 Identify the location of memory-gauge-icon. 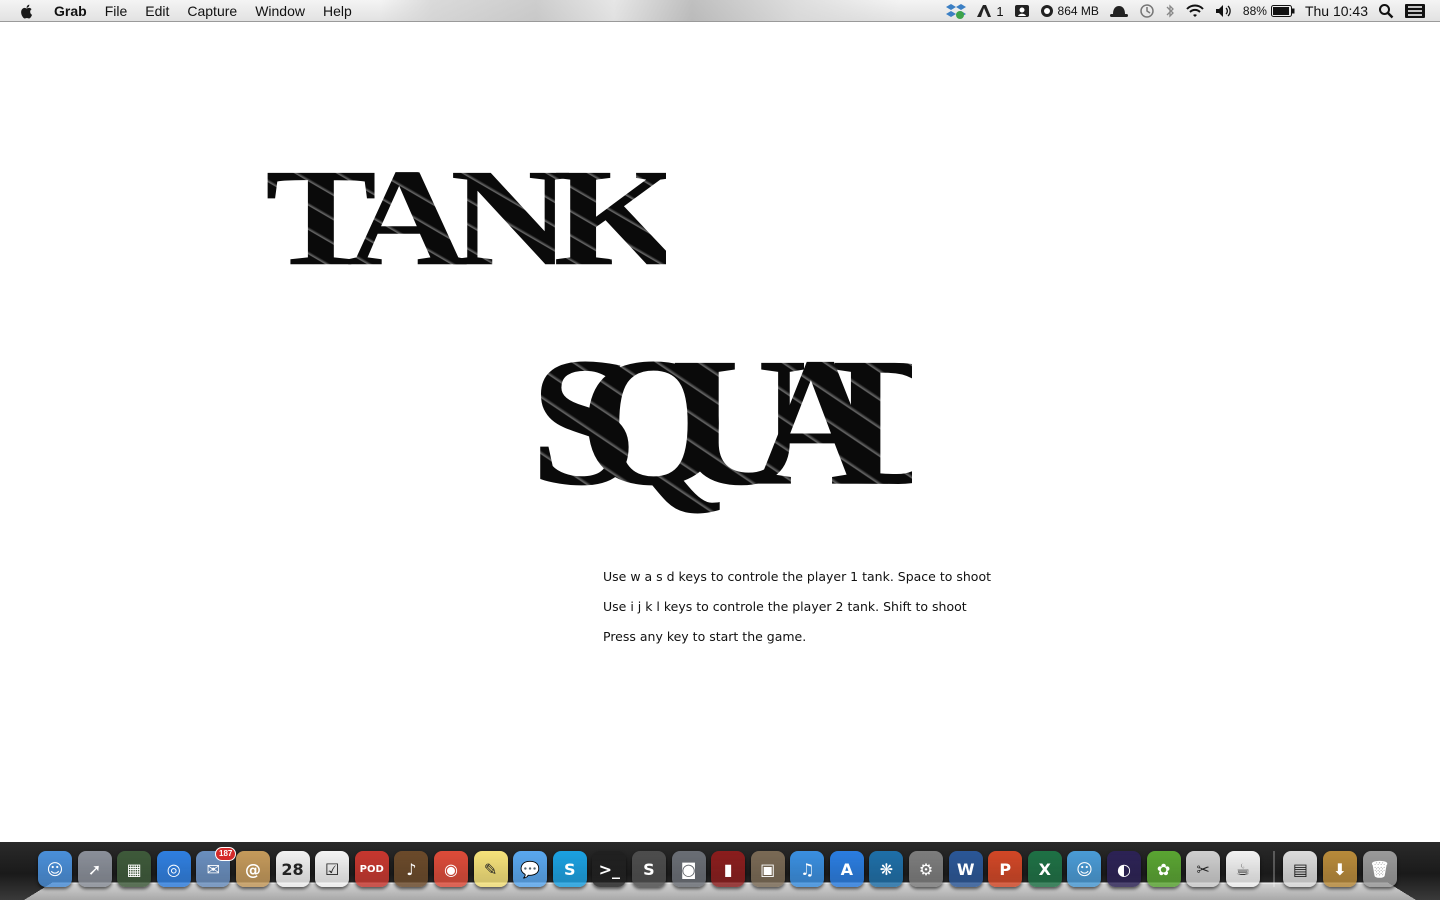
(1046, 11).